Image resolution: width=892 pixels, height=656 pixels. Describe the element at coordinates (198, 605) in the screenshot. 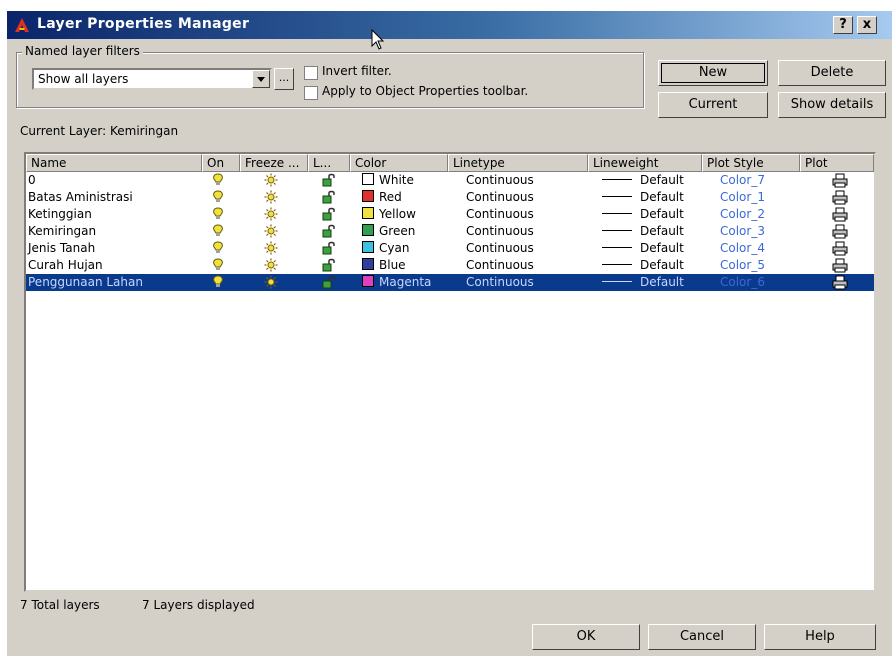

I see `displayed-layers-status: 7 Layers displayed` at that location.